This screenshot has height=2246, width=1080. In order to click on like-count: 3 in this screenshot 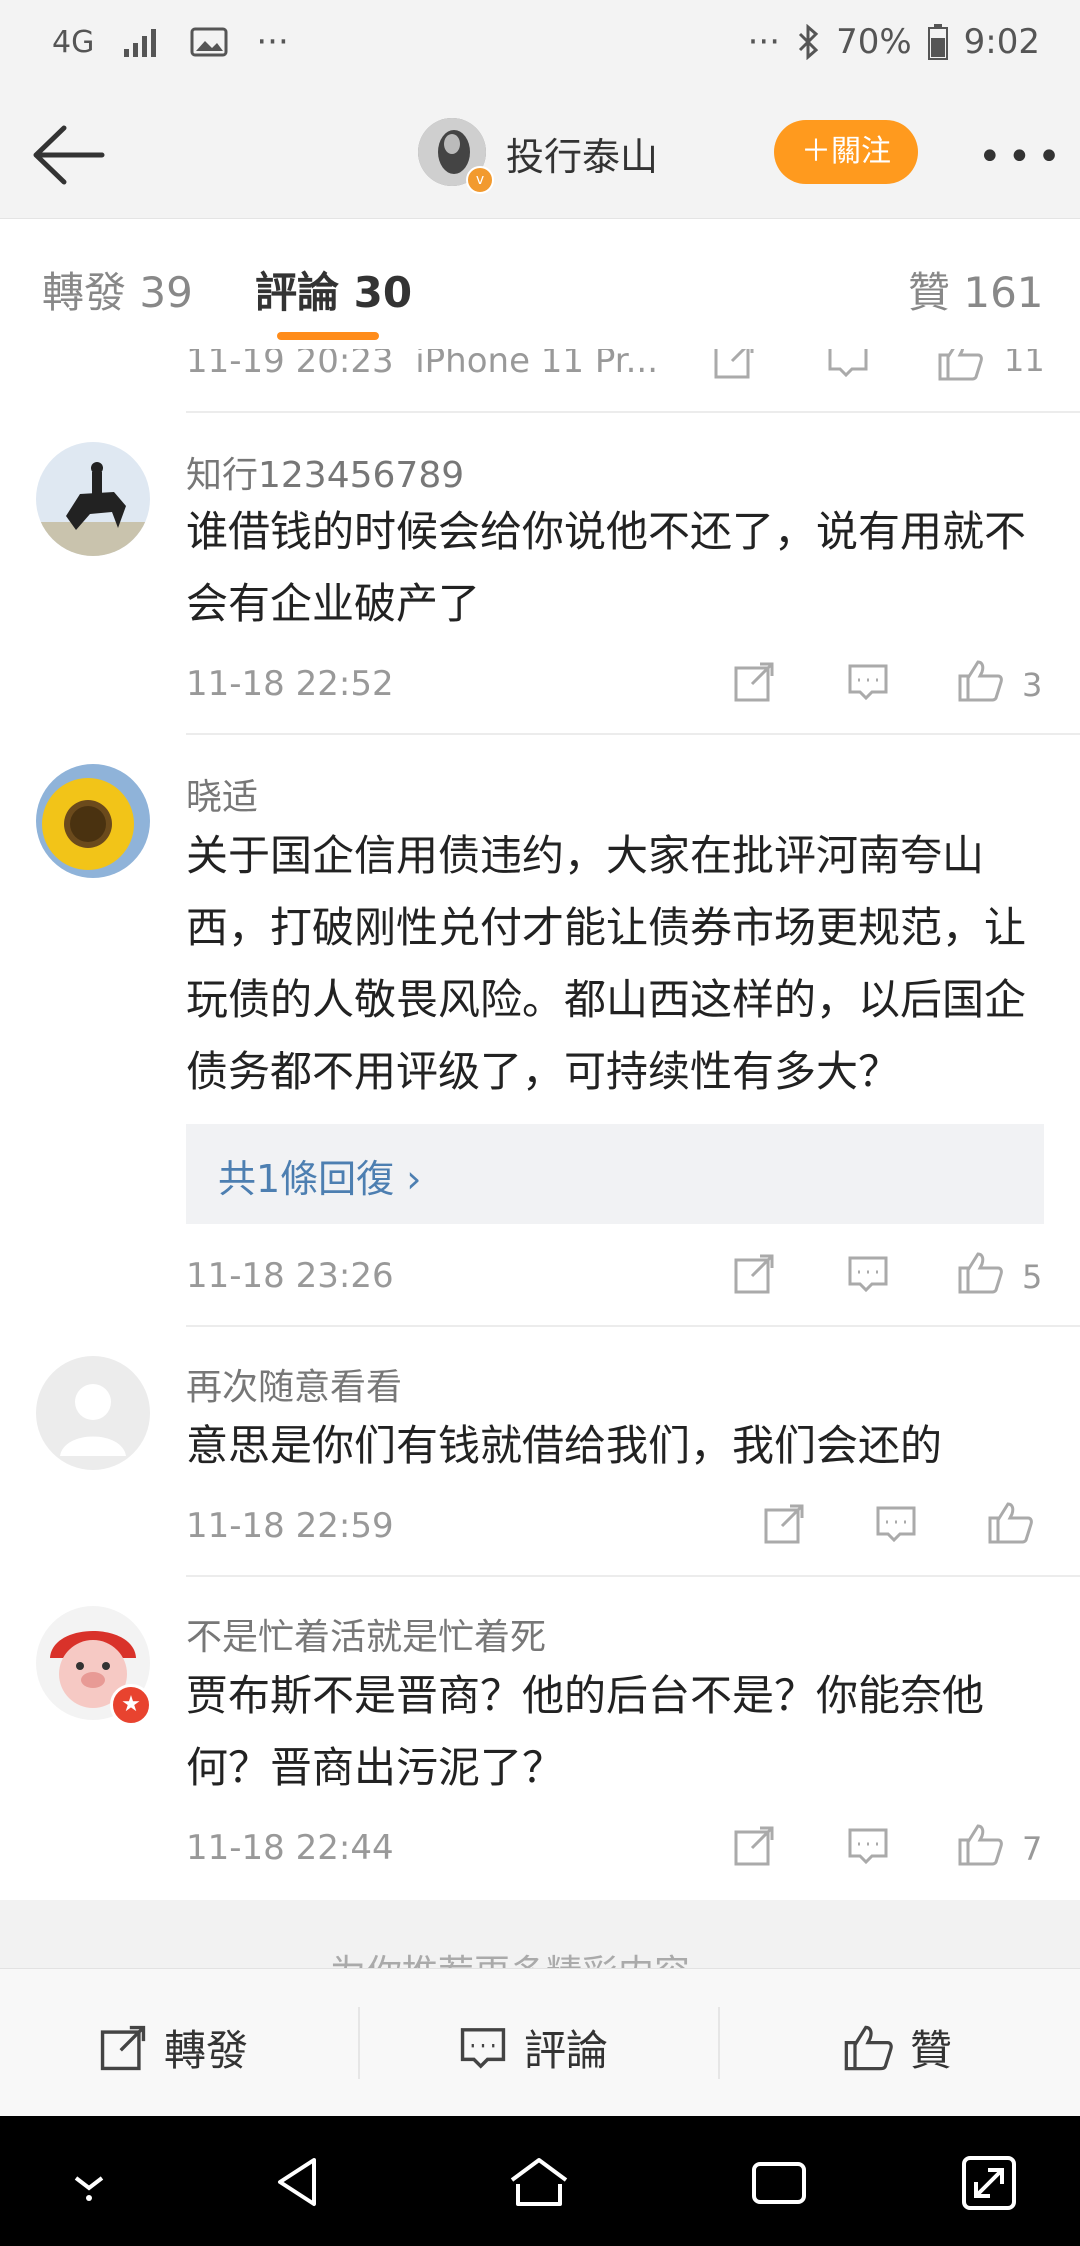, I will do `click(1032, 685)`.